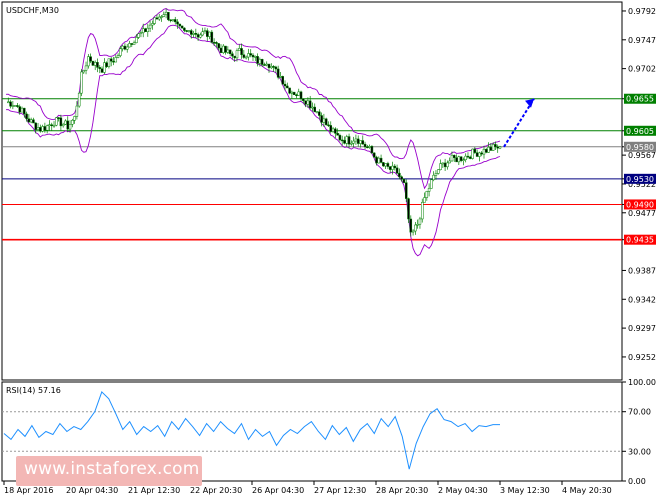 The width and height of the screenshot is (664, 502). What do you see at coordinates (640, 147) in the screenshot?
I see `level-label: 0.9580` at bounding box center [640, 147].